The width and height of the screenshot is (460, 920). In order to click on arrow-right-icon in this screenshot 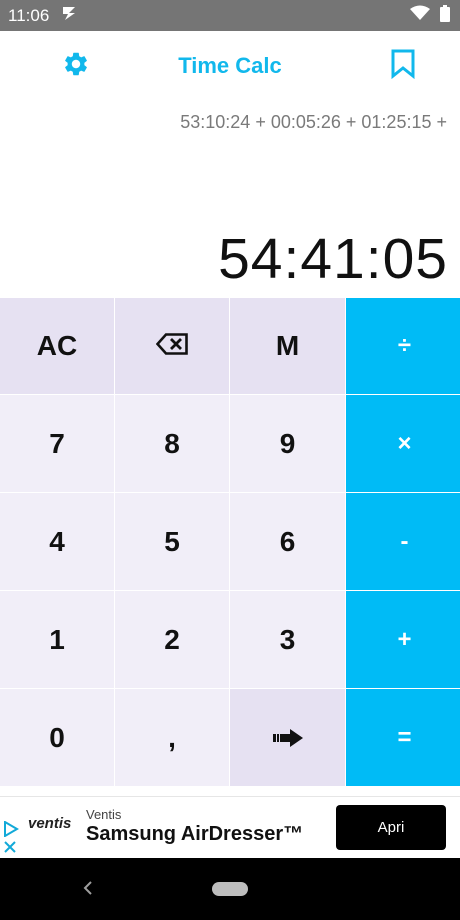, I will do `click(287, 738)`.